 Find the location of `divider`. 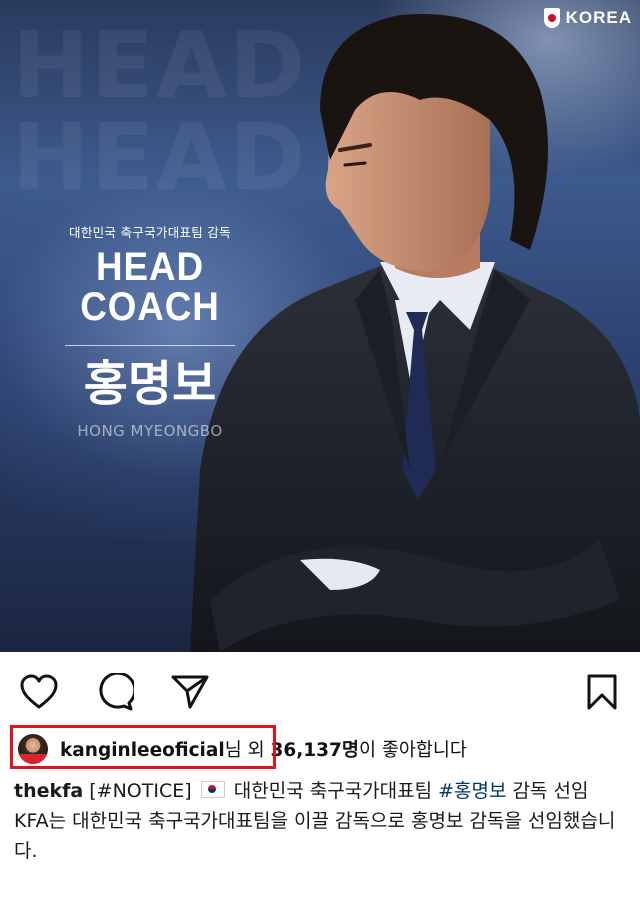

divider is located at coordinates (150, 345).